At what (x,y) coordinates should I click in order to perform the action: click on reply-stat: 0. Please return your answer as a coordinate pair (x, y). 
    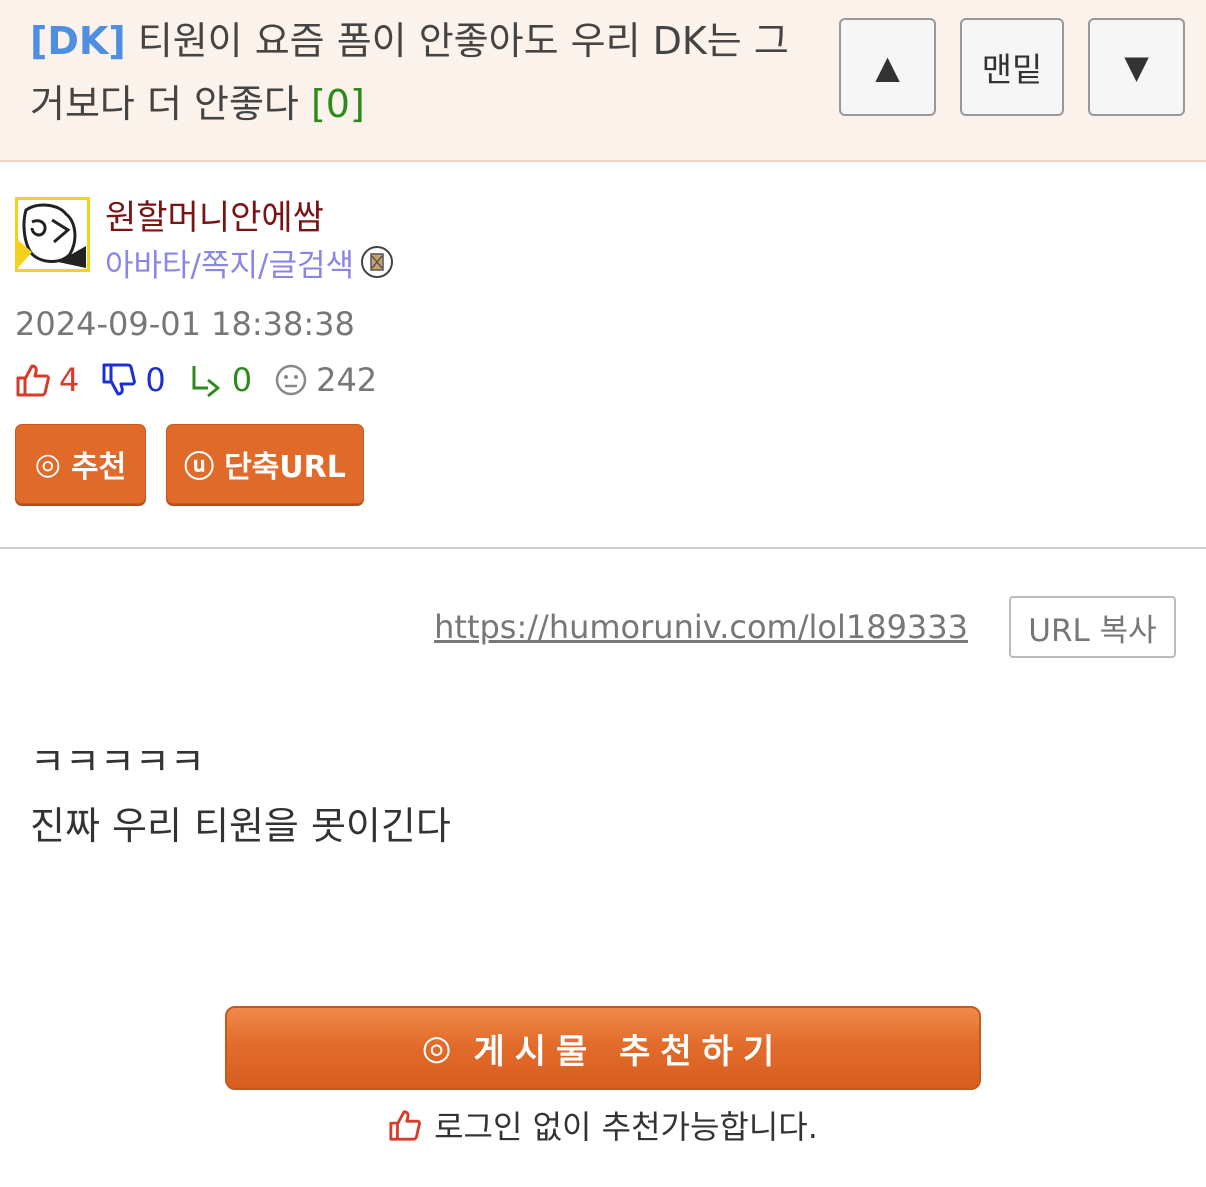
    Looking at the image, I should click on (220, 380).